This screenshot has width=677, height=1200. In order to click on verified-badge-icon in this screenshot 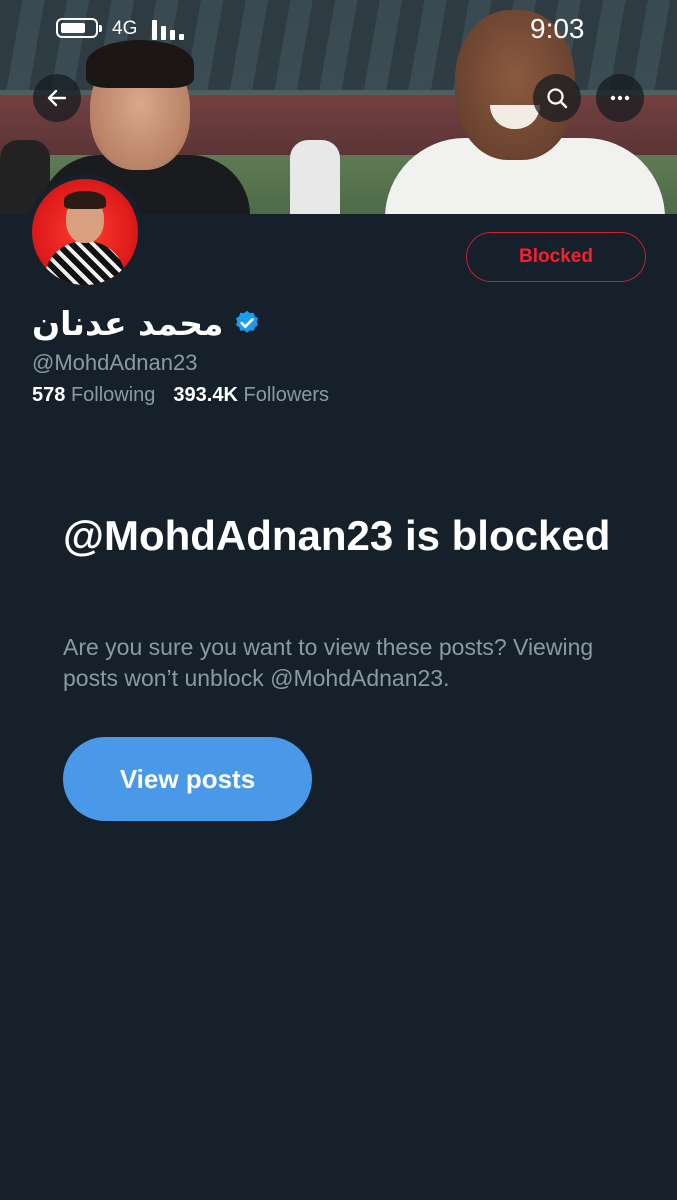, I will do `click(247, 321)`.